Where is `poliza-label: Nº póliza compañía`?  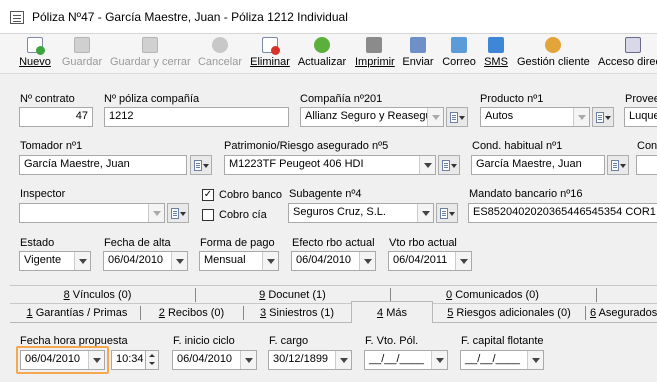 poliza-label: Nº póliza compañía is located at coordinates (152, 99).